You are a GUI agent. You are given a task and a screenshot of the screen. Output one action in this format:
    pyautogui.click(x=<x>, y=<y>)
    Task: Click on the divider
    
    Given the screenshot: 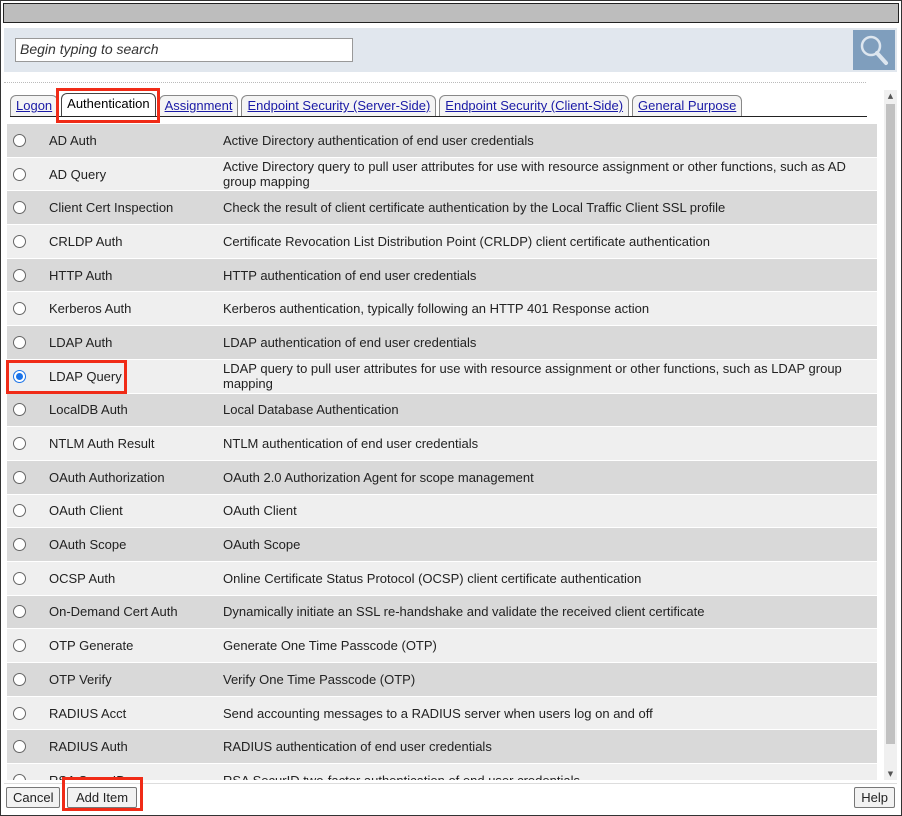 What is the action you would take?
    pyautogui.click(x=435, y=82)
    